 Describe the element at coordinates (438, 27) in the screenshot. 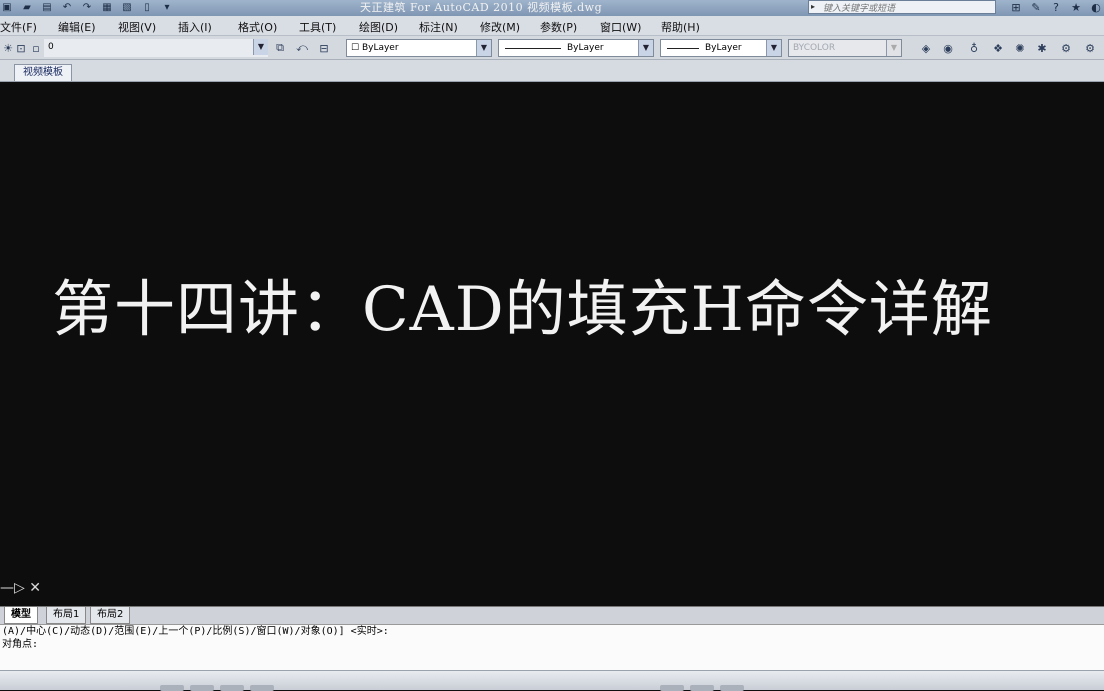

I see `menu-dimension: 标注(N)` at that location.